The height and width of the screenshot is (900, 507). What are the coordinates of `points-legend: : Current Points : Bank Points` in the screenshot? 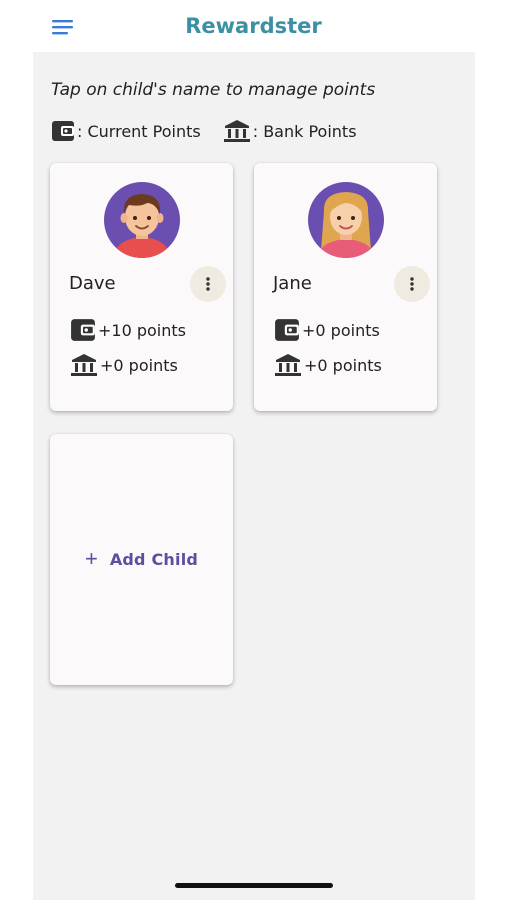 It's located at (215, 131).